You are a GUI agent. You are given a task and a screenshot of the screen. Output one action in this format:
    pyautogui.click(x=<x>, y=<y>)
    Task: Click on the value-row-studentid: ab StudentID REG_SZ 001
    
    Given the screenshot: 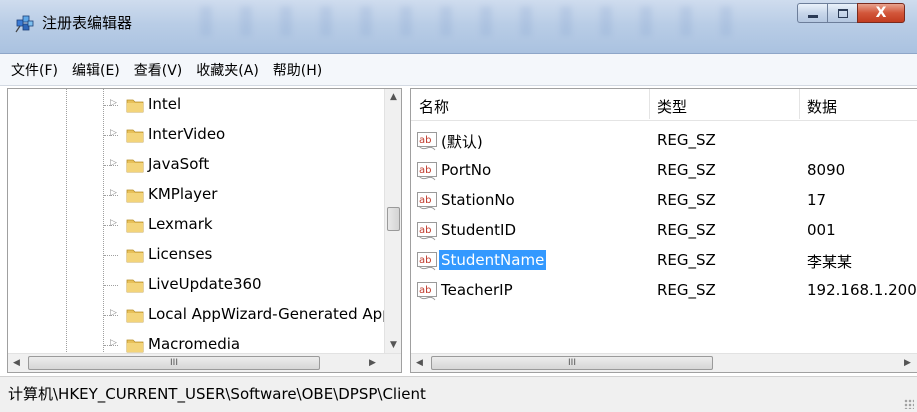 What is the action you would take?
    pyautogui.click(x=664, y=231)
    